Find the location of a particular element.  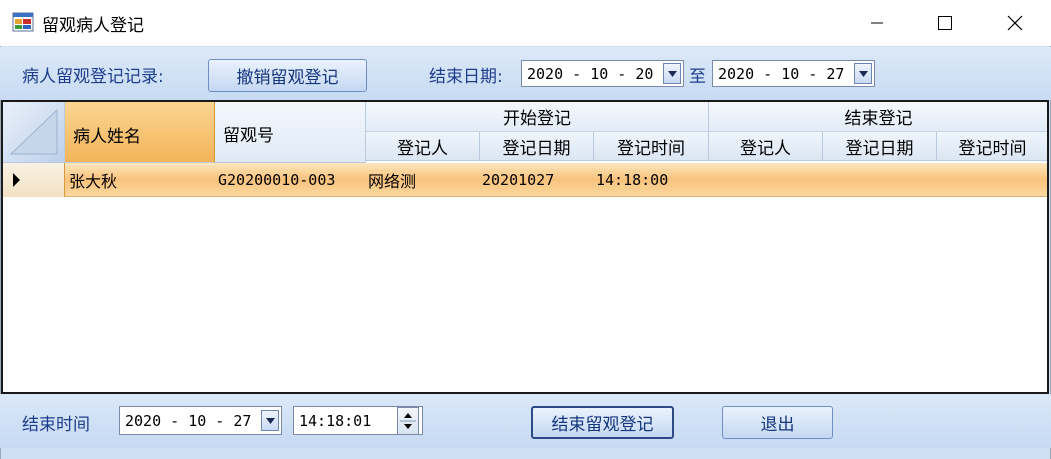

column-group-end-registration: 结束登记 is located at coordinates (878, 117).